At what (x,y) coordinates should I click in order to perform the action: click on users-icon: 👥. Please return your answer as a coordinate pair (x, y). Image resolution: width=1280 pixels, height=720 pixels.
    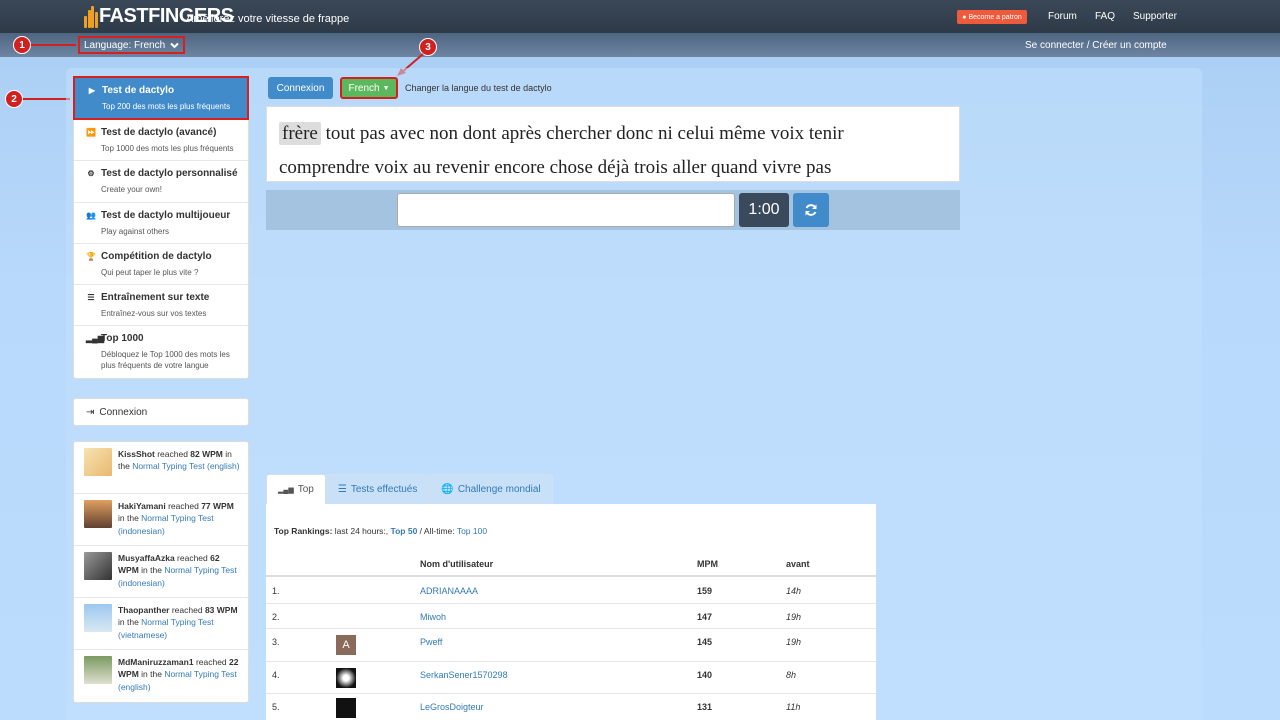
    Looking at the image, I should click on (91, 215).